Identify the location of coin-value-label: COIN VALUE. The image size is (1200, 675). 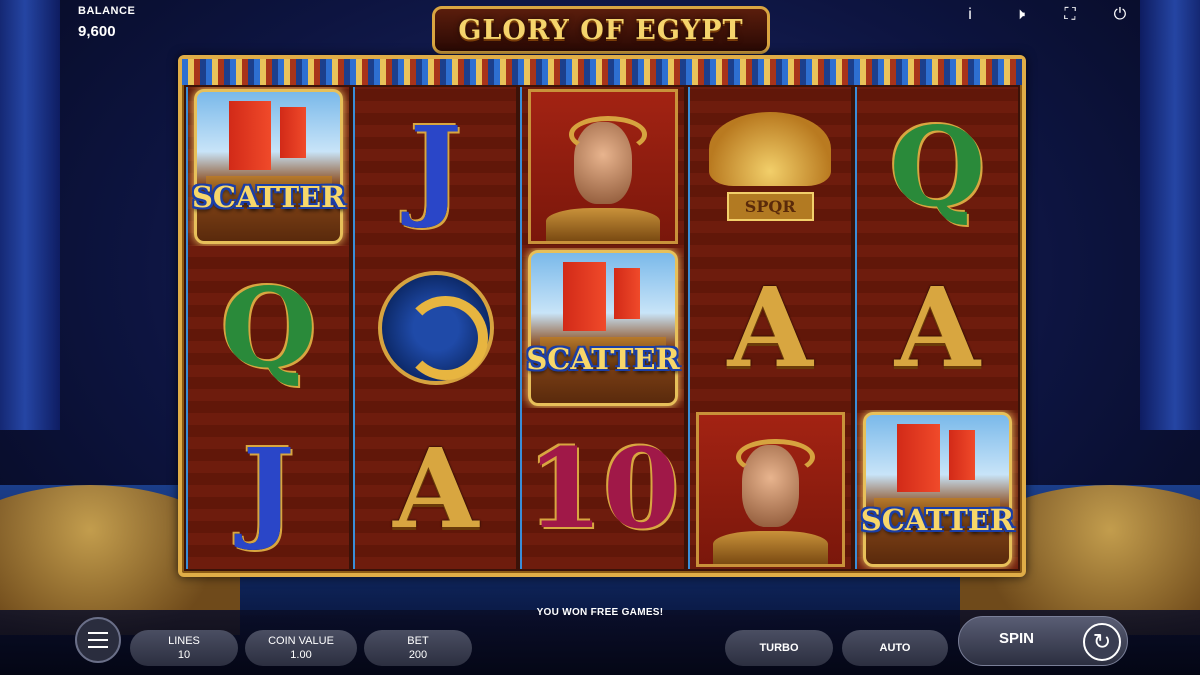
(301, 641).